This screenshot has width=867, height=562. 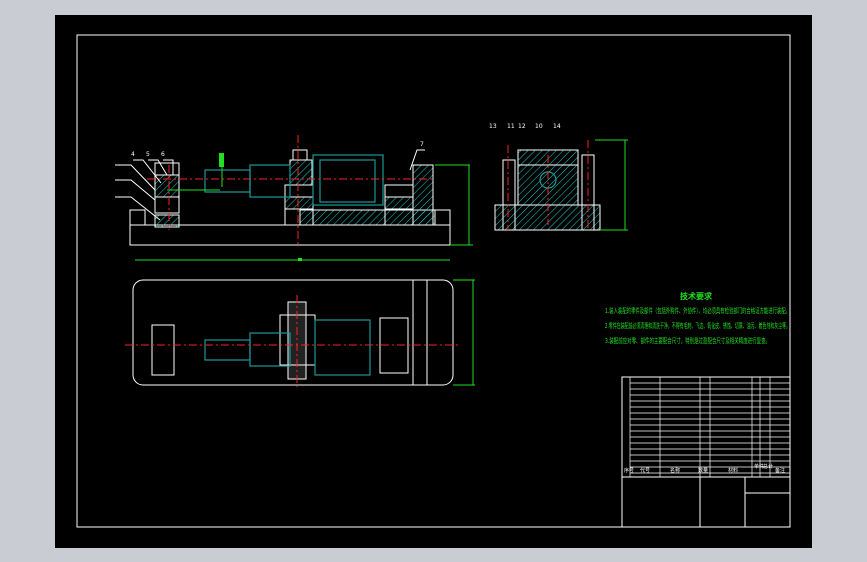 I want to click on bom-header: 备注, so click(x=780, y=470).